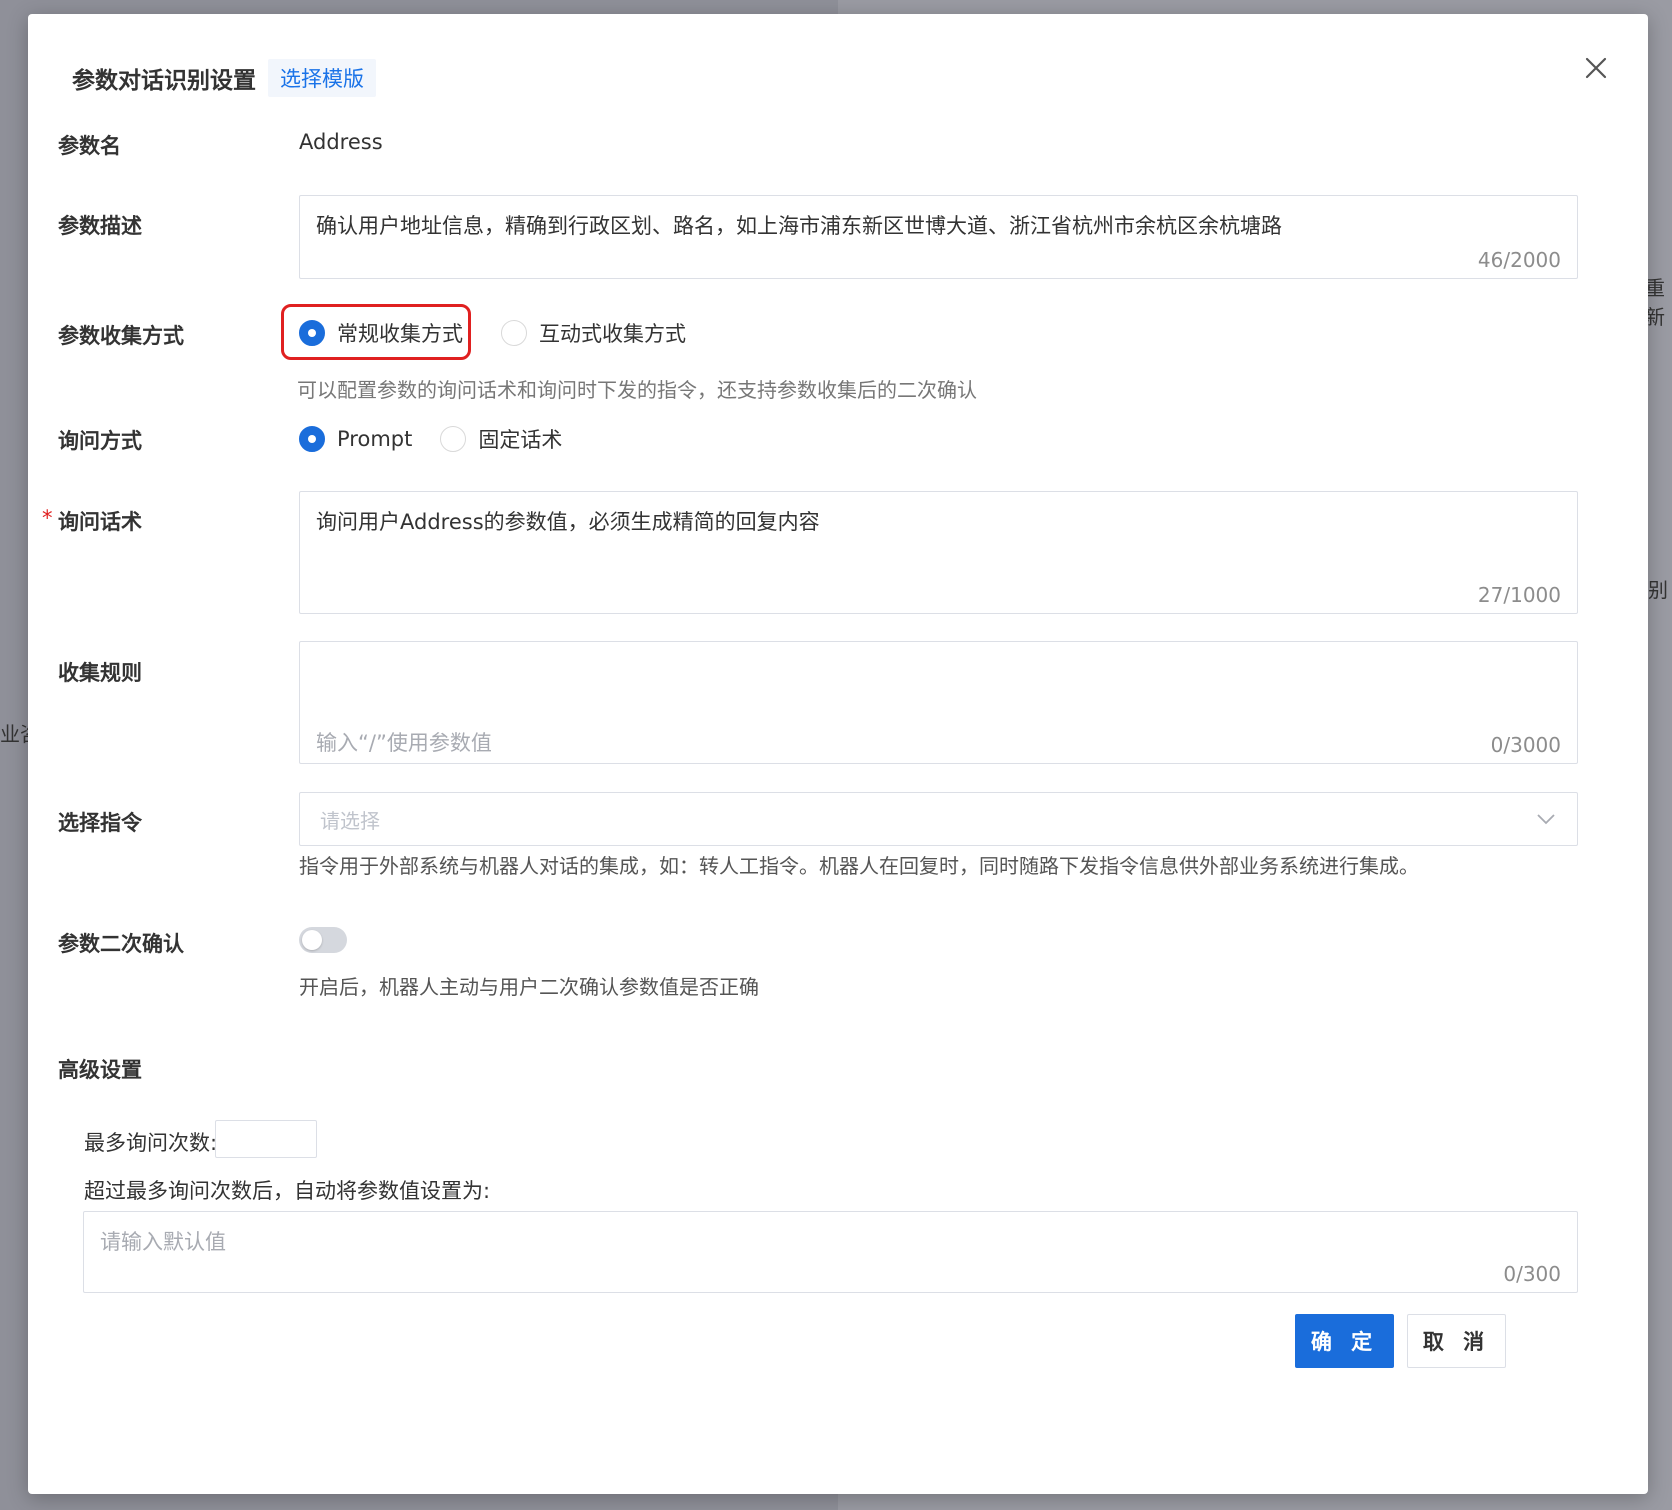 The image size is (1672, 1510). Describe the element at coordinates (830, 1252) in the screenshot. I see `default-value-textarea: 请输入默认值 0/300` at that location.